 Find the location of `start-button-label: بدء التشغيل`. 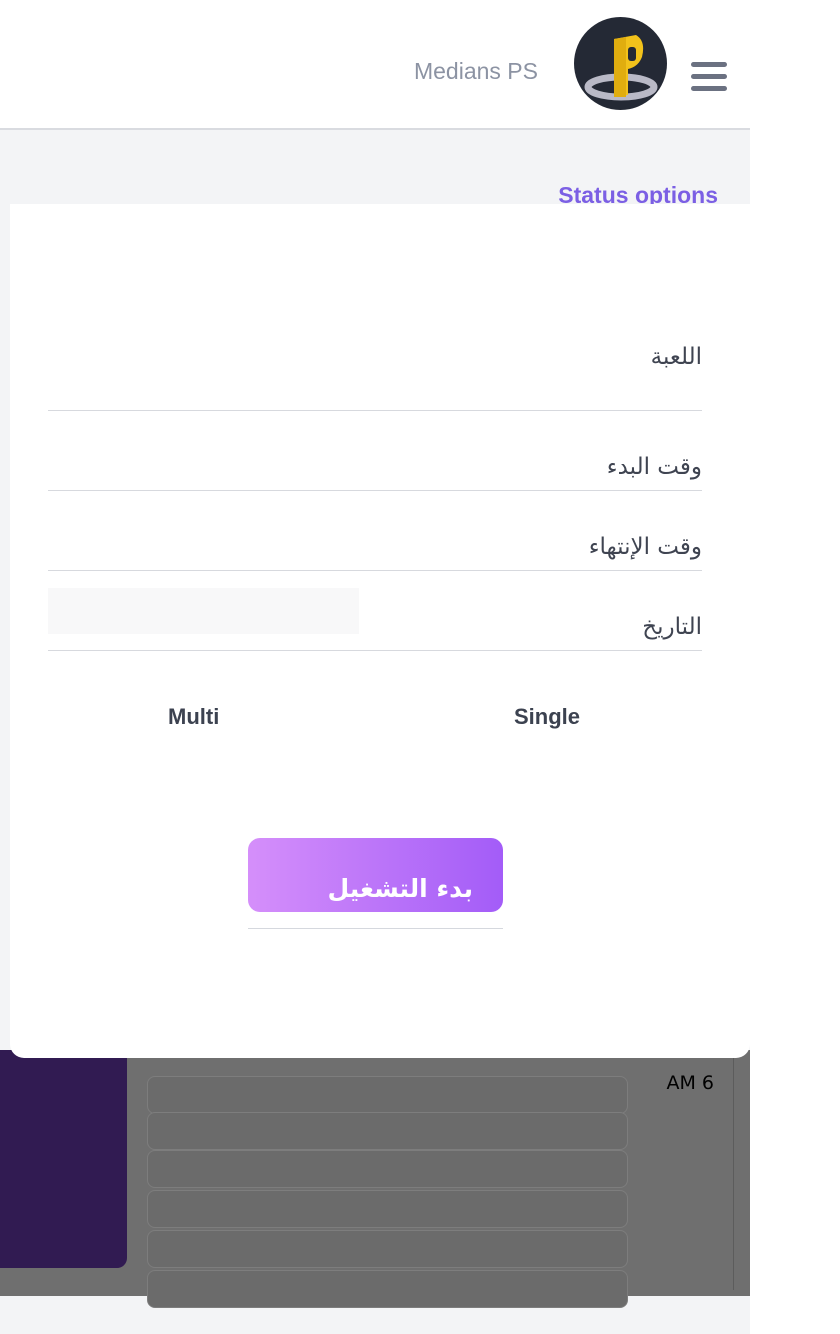

start-button-label: بدء التشغيل is located at coordinates (400, 888).